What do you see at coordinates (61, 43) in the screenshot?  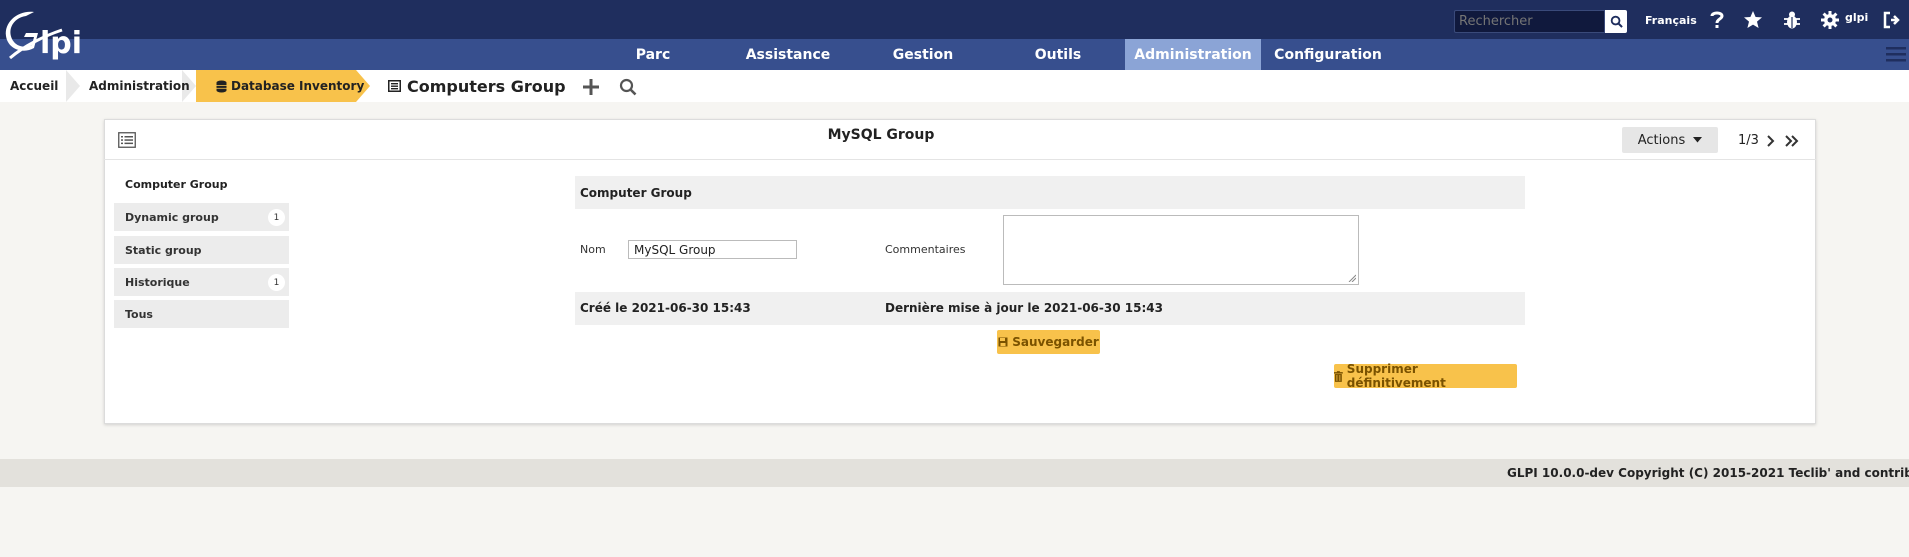 I see `svg-text: lpi` at bounding box center [61, 43].